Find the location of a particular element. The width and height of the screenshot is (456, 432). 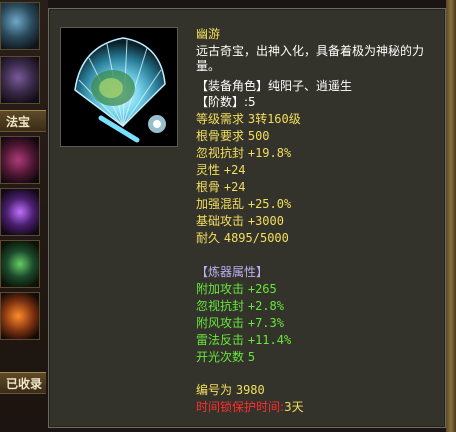

time-lock-row: 时间锁保护时间:3天 is located at coordinates (250, 408).